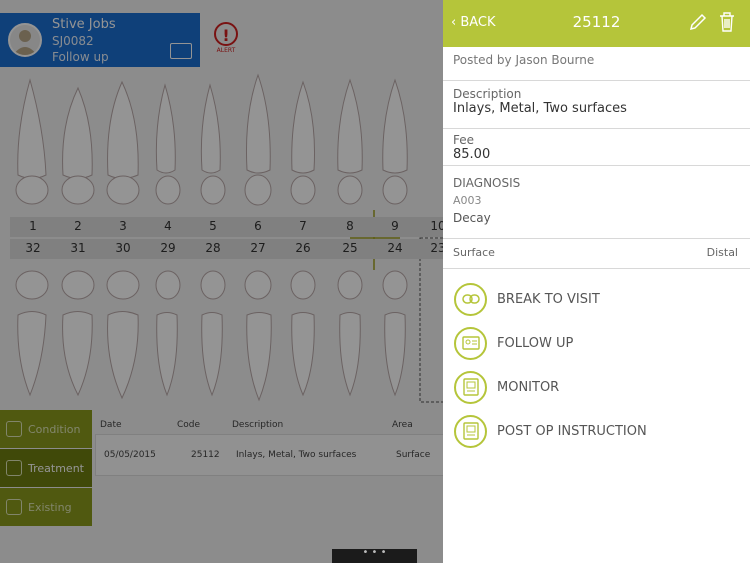 This screenshot has height=563, width=750. Describe the element at coordinates (470, 387) in the screenshot. I see `monitor-icon` at that location.